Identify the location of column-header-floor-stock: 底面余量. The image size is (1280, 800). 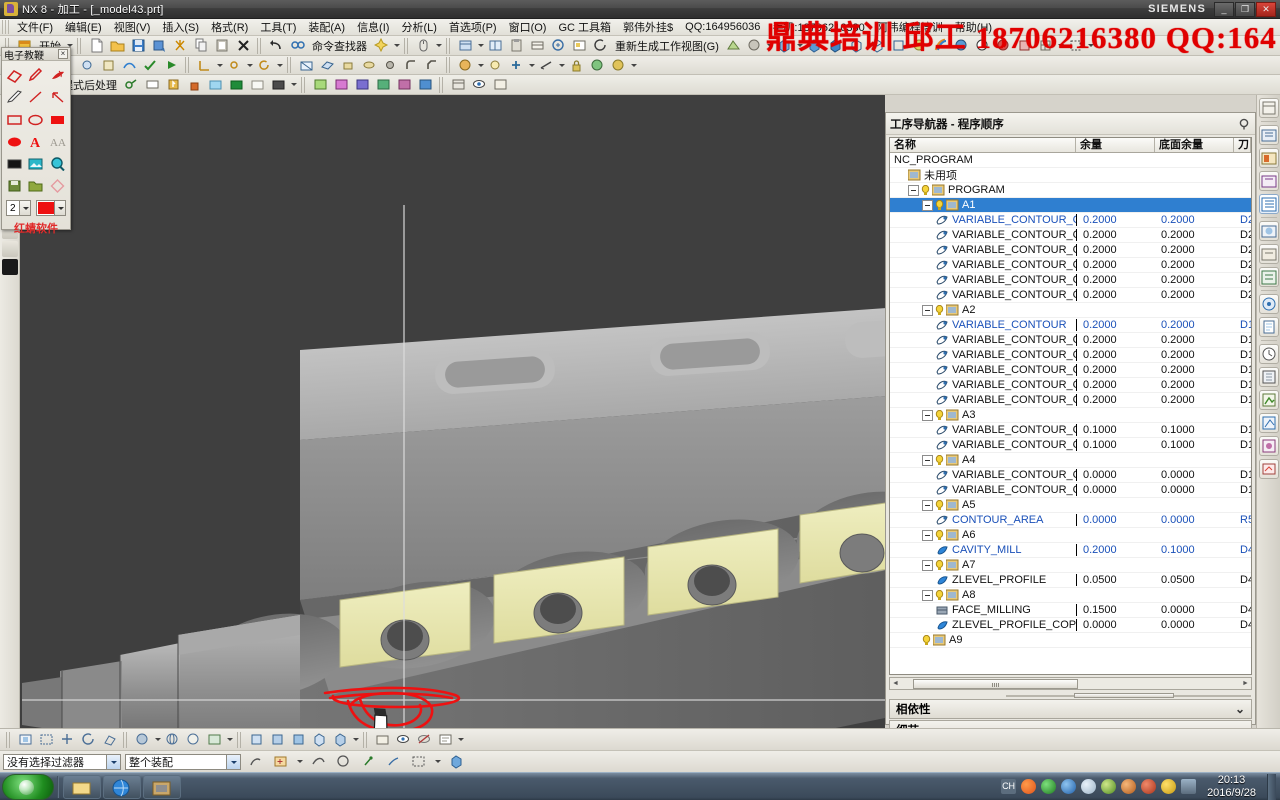
(1194, 145).